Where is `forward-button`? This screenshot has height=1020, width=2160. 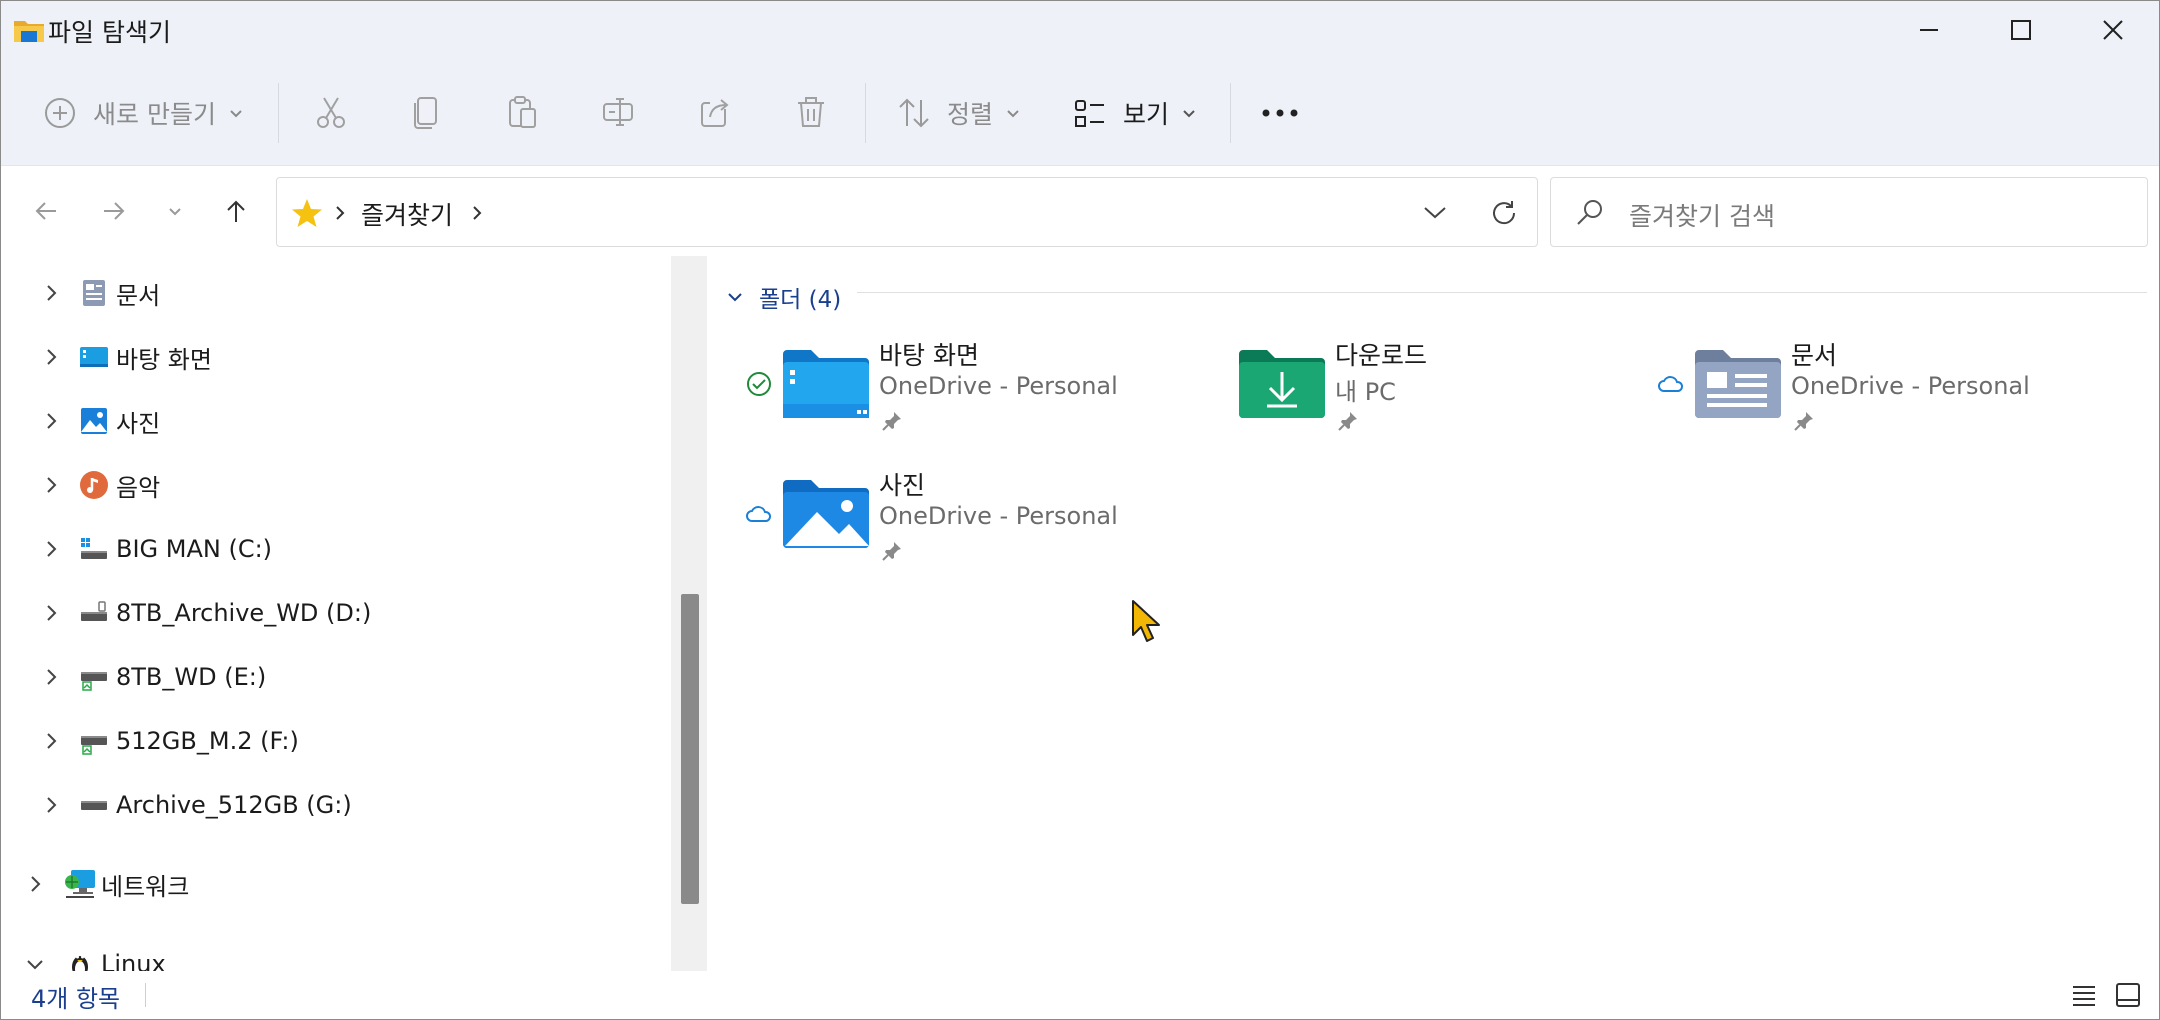 forward-button is located at coordinates (114, 211).